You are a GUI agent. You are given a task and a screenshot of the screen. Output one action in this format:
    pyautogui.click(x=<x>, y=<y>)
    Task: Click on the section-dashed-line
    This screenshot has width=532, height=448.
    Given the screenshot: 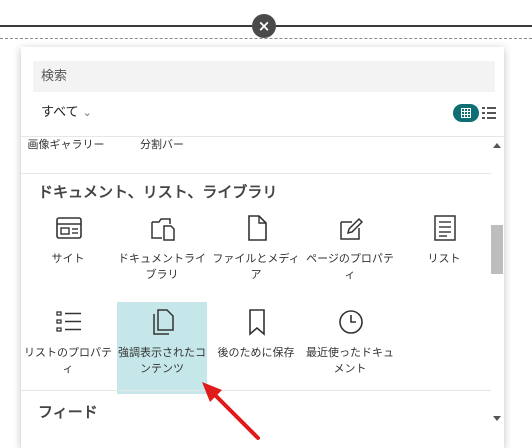 What is the action you would take?
    pyautogui.click(x=266, y=38)
    